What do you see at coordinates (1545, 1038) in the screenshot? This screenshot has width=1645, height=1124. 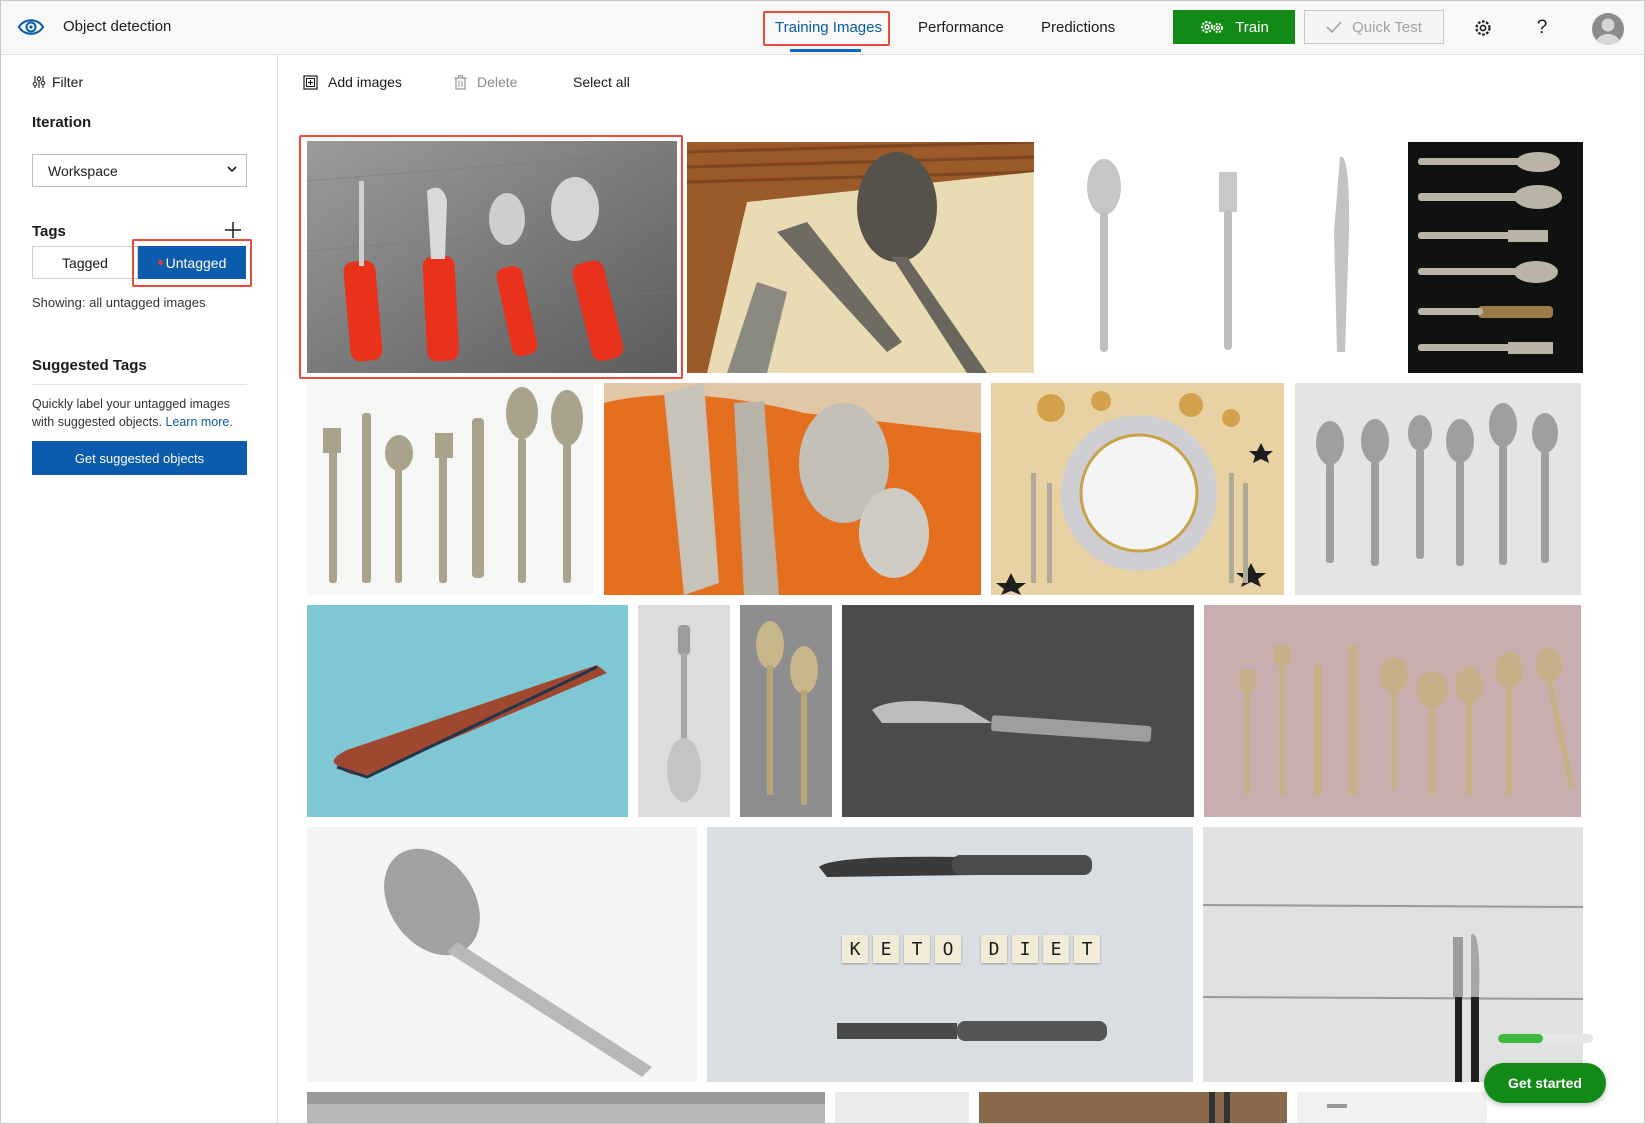 I see `onboarding-progress-bar` at bounding box center [1545, 1038].